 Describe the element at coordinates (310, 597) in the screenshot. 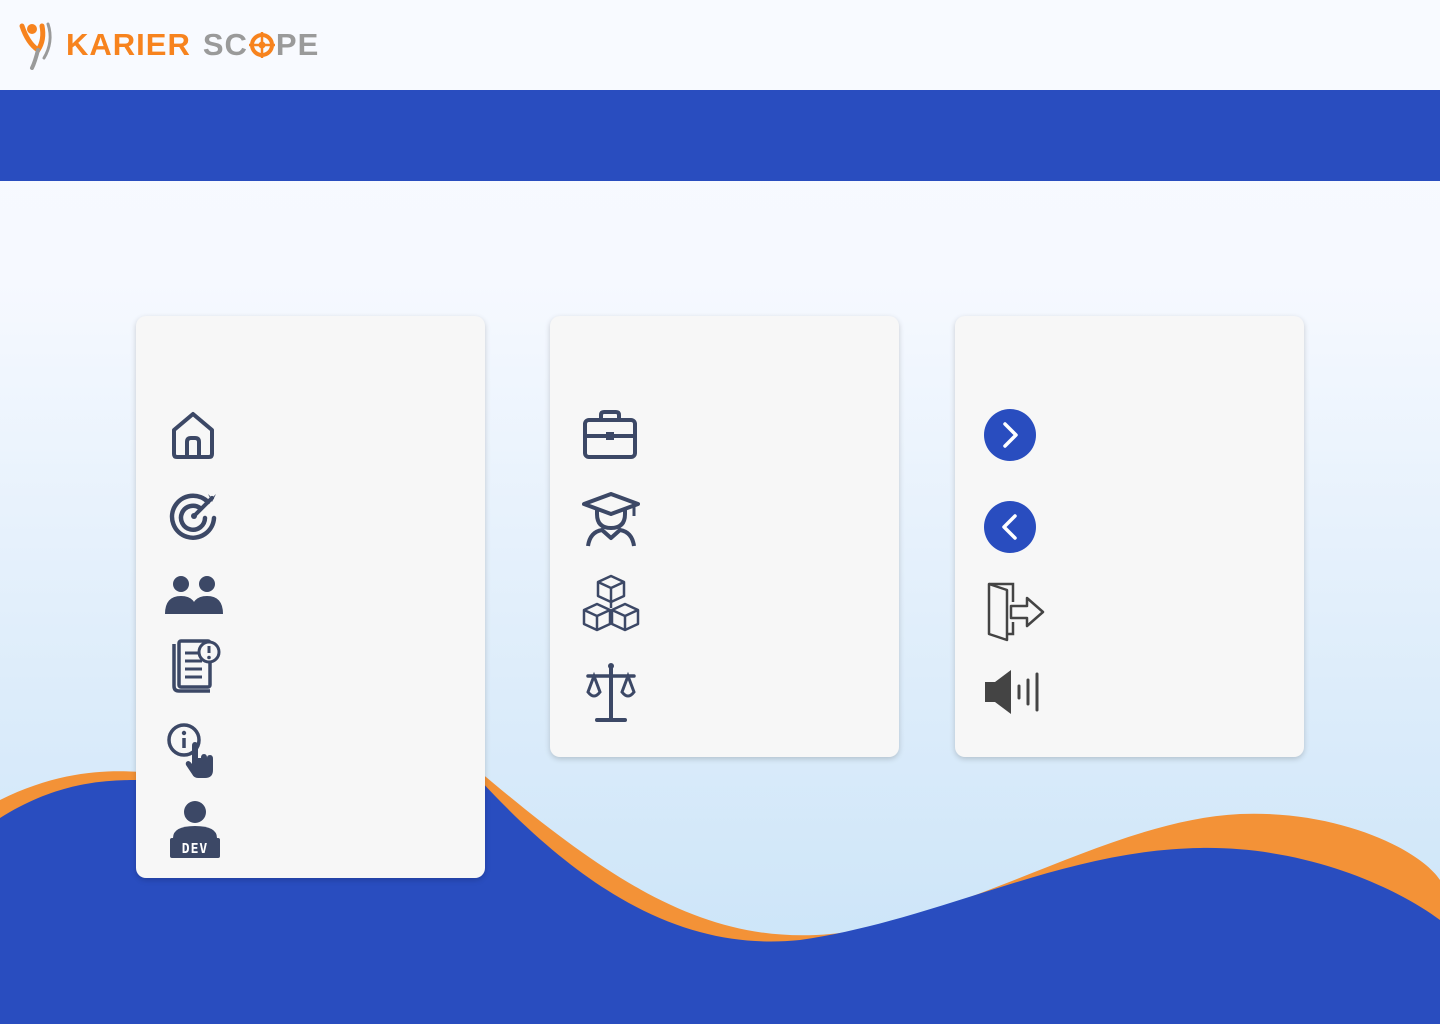

I see `navigation-card: DEV` at that location.